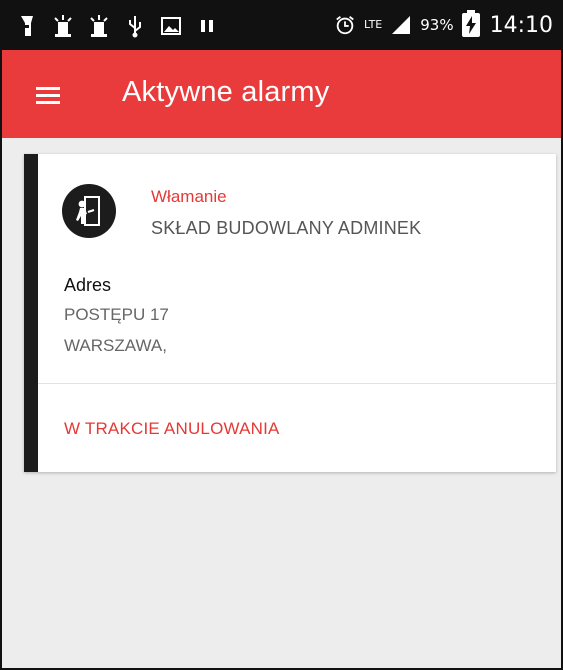  Describe the element at coordinates (437, 25) in the screenshot. I see `battery-percent: 93%` at that location.